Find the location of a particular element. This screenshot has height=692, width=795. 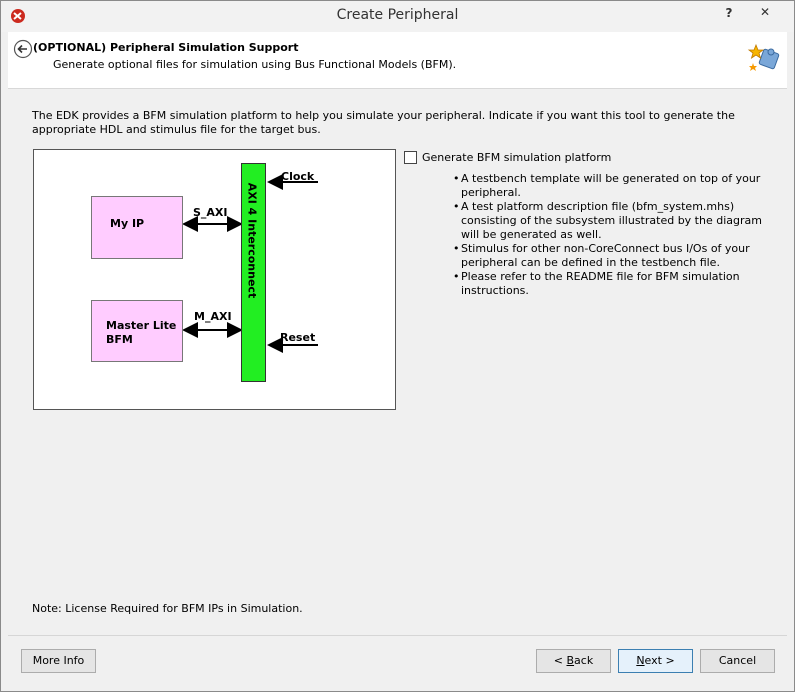

window-title: Create Peripheral is located at coordinates (397, 15).